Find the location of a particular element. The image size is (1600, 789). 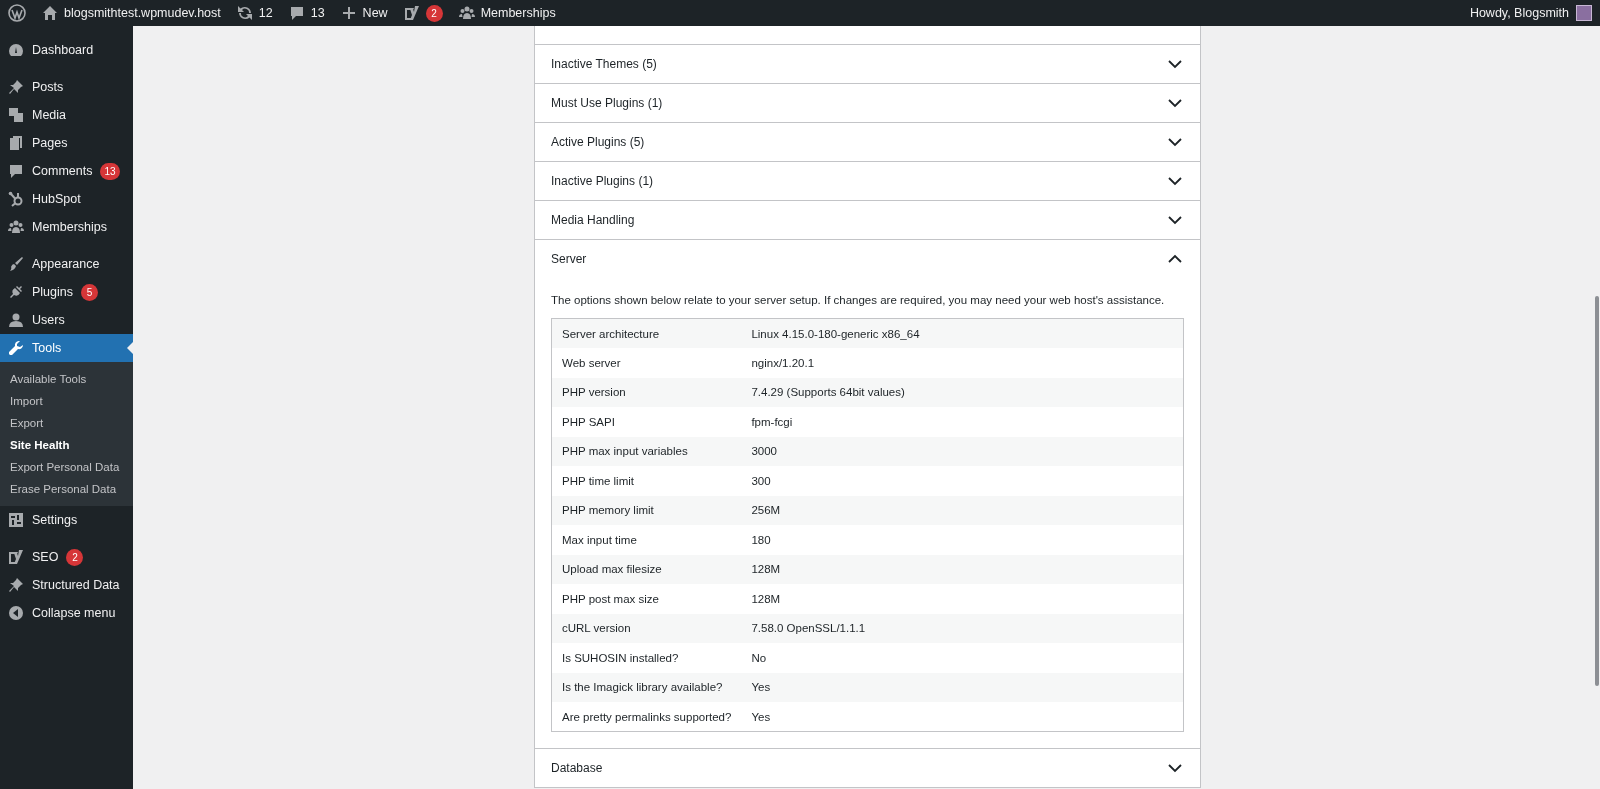

table-cell: PHP memory limit is located at coordinates (646, 510).